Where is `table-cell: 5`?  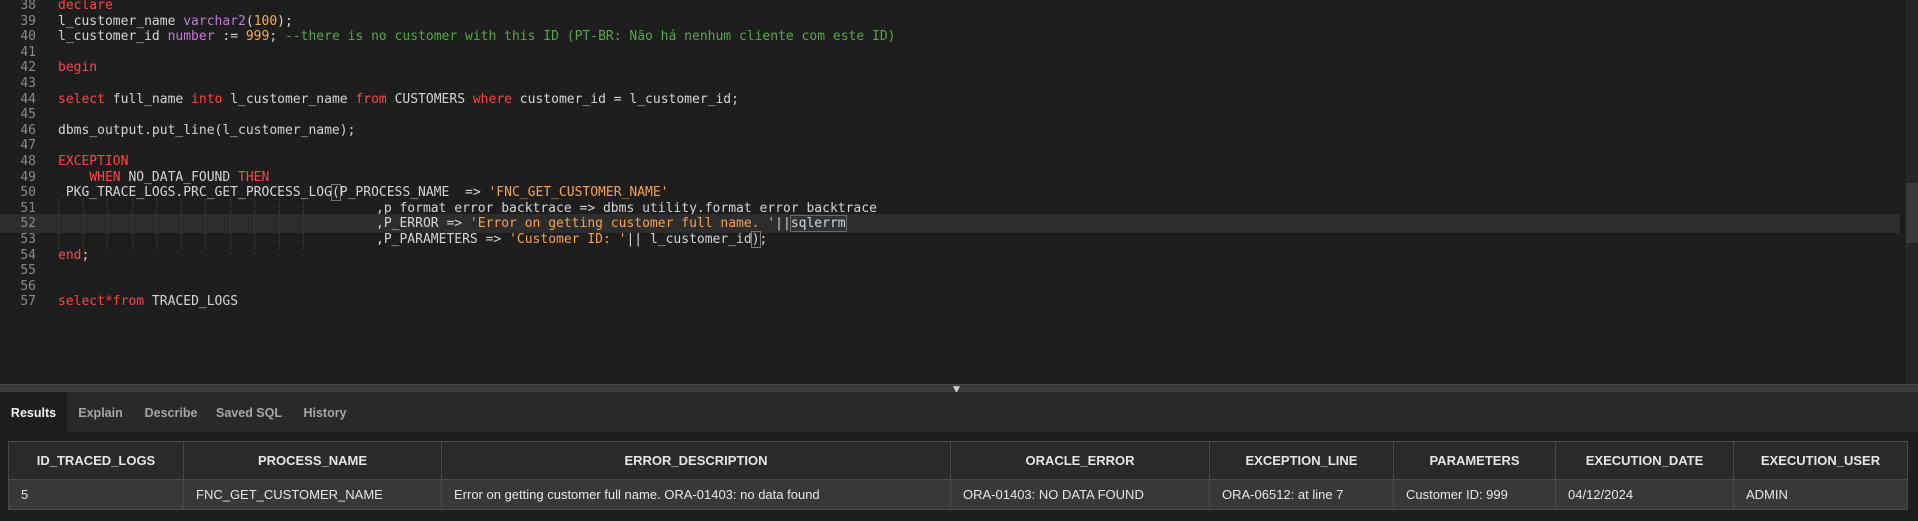 table-cell: 5 is located at coordinates (96, 494).